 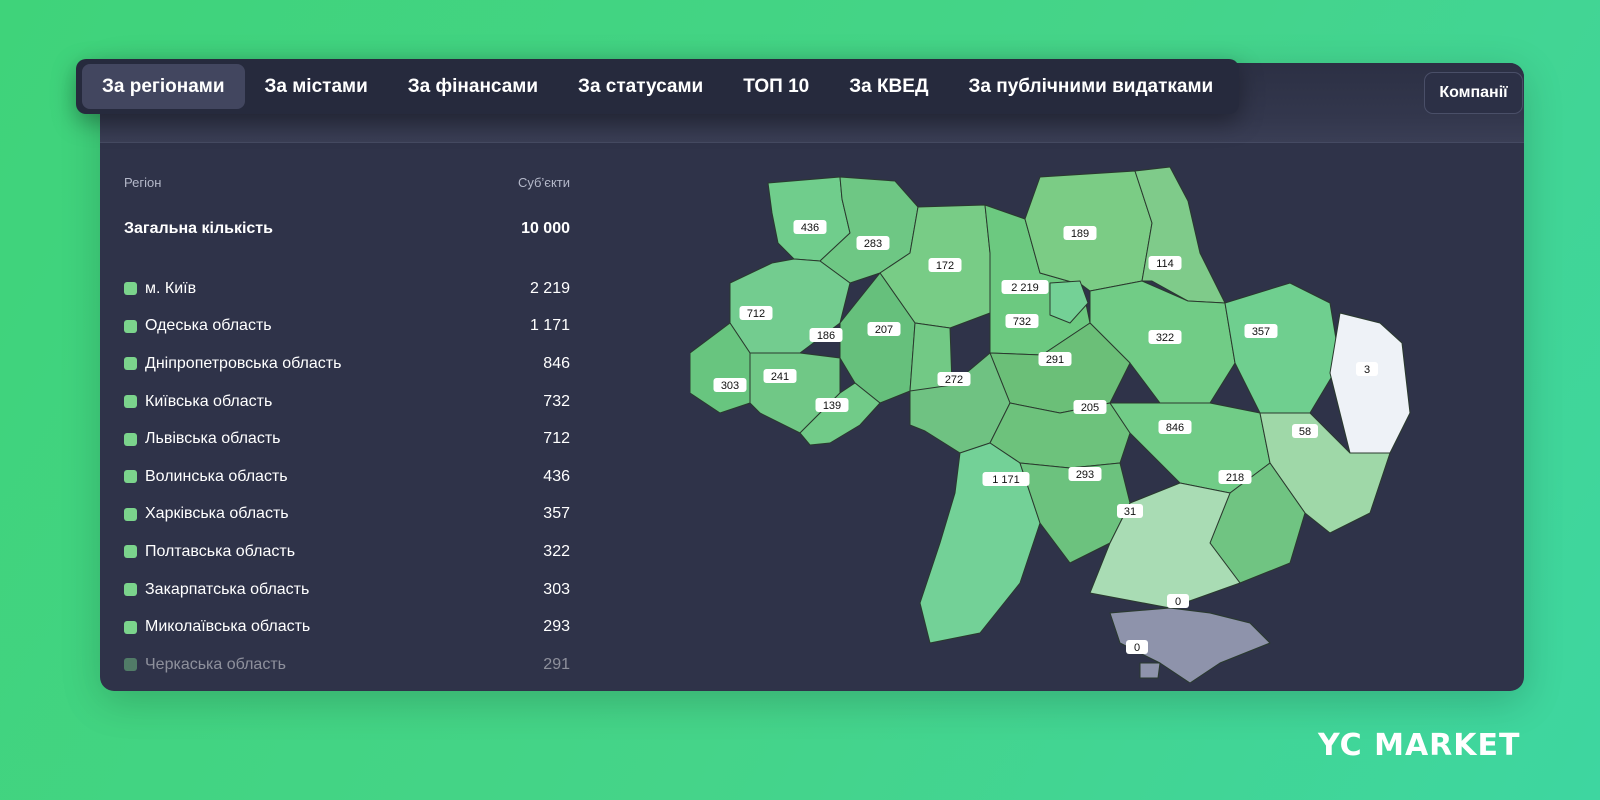 I want to click on row-name: Полтавська область, so click(x=220, y=551).